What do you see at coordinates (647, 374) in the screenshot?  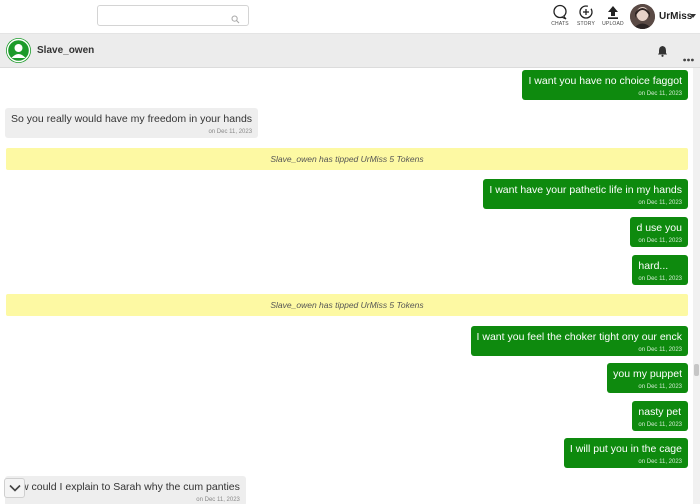 I see `message-text: you my puppet` at bounding box center [647, 374].